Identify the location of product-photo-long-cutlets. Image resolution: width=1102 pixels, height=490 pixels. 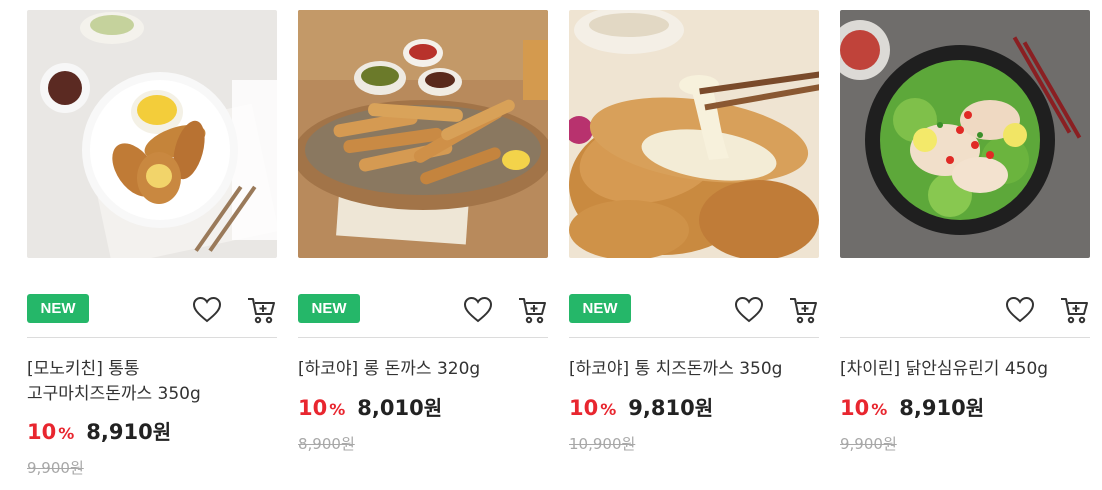
(423, 134).